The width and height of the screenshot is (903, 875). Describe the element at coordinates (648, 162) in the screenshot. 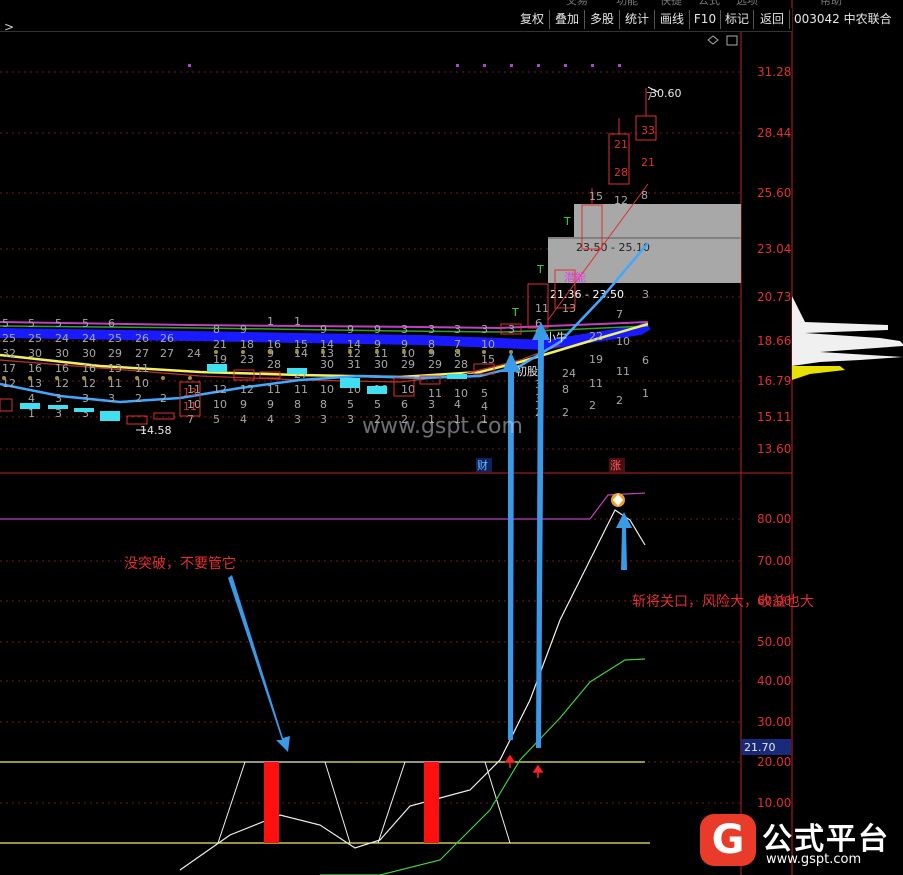

I see `svg-text: 21` at that location.